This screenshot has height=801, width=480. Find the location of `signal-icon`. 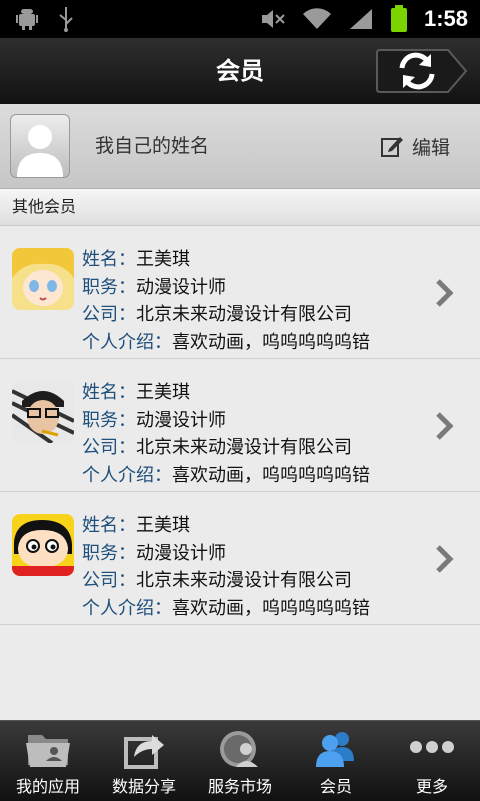

signal-icon is located at coordinates (360, 19).